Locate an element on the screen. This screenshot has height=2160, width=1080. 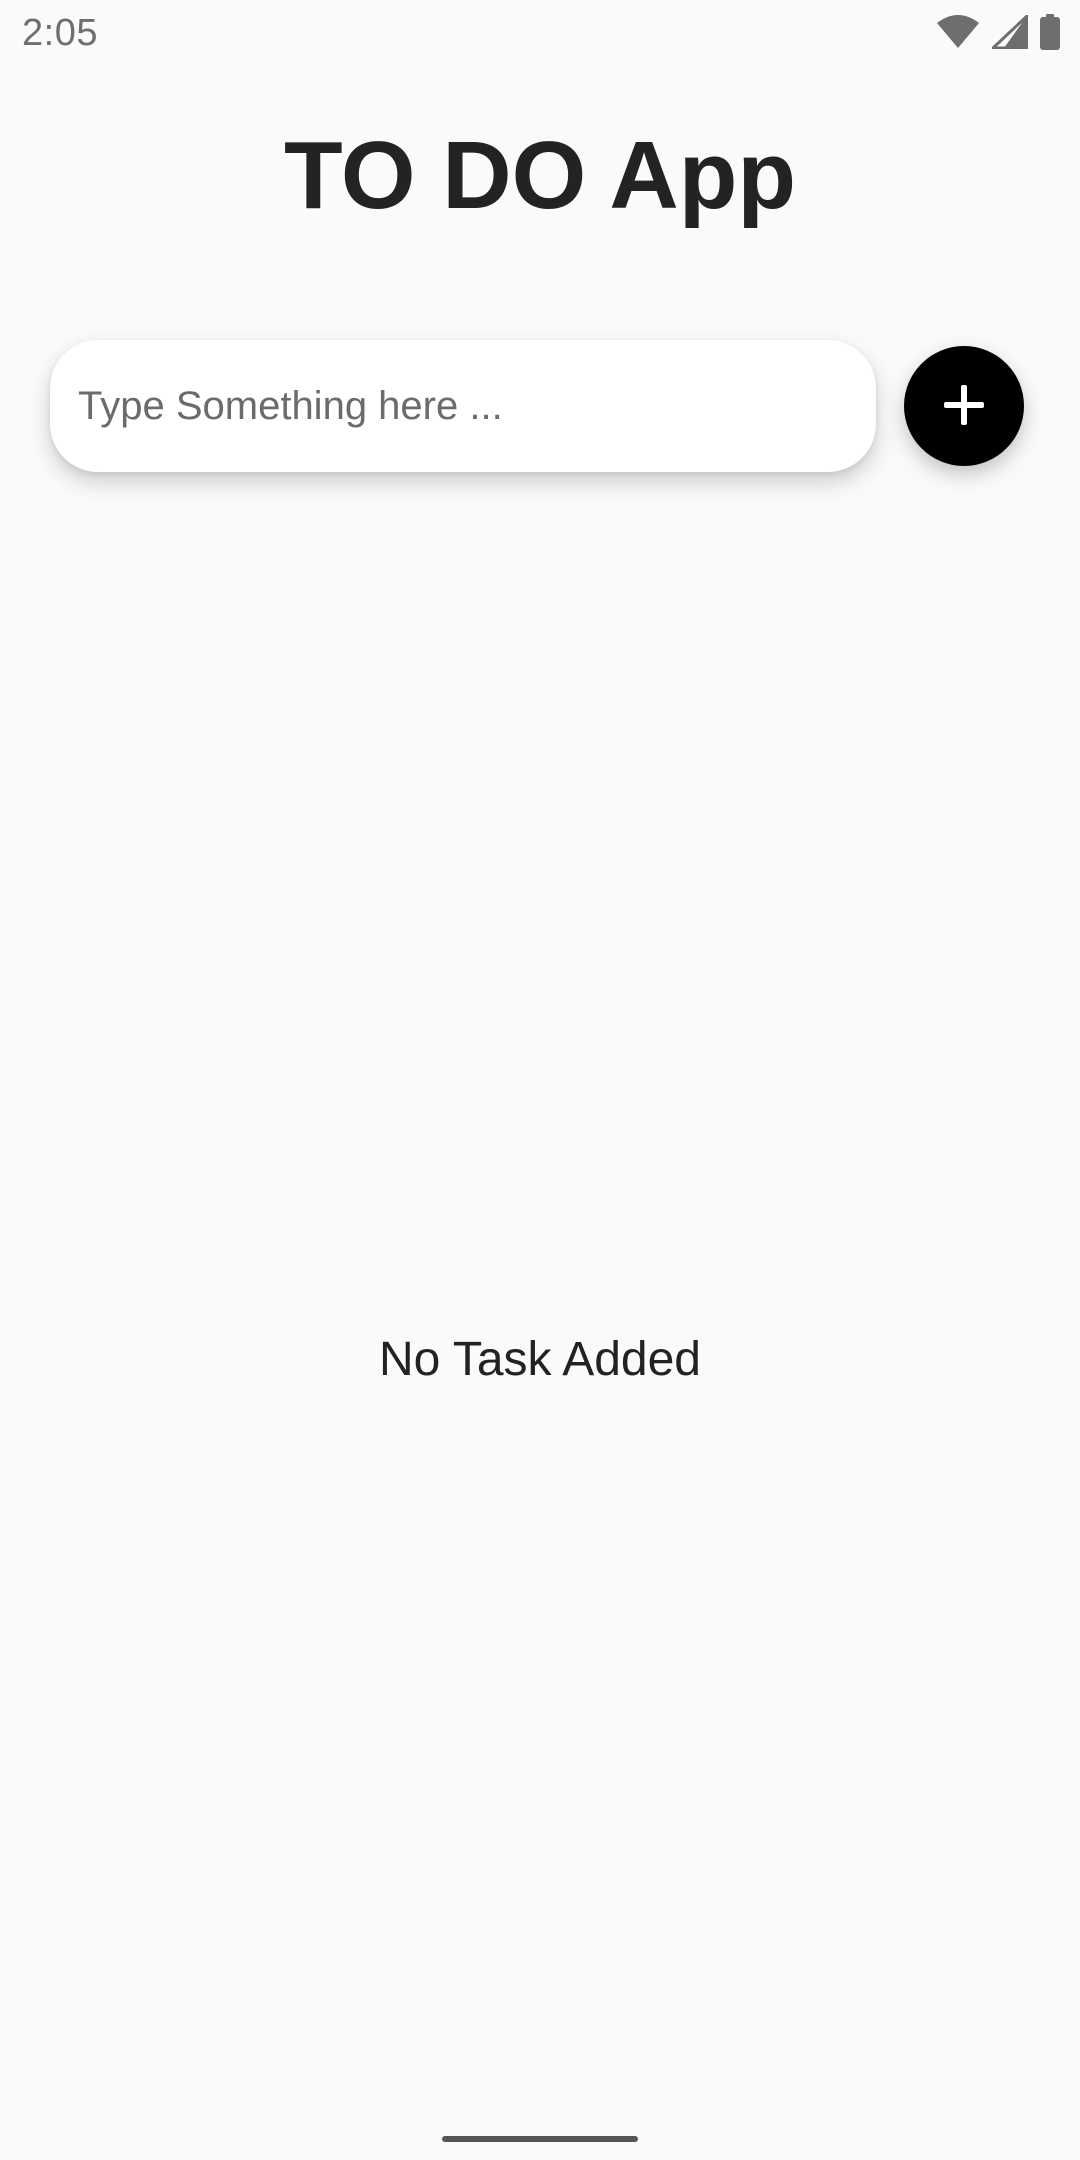
status-bar: 2:05 is located at coordinates (540, 33).